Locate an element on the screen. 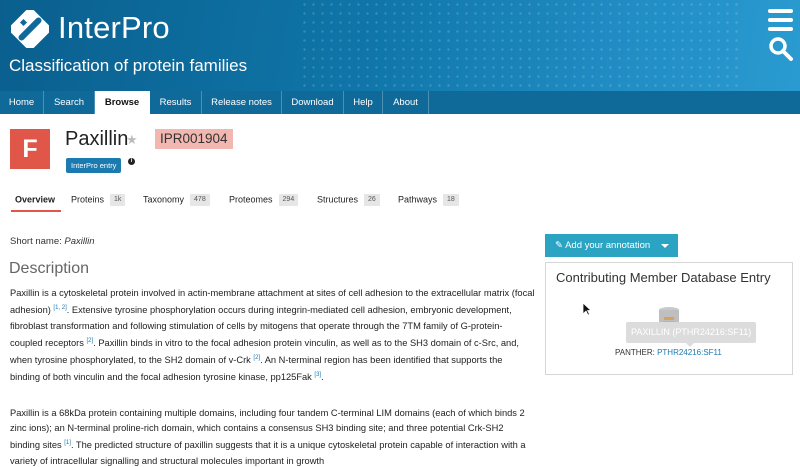  header-pattern is located at coordinates (520, 45).